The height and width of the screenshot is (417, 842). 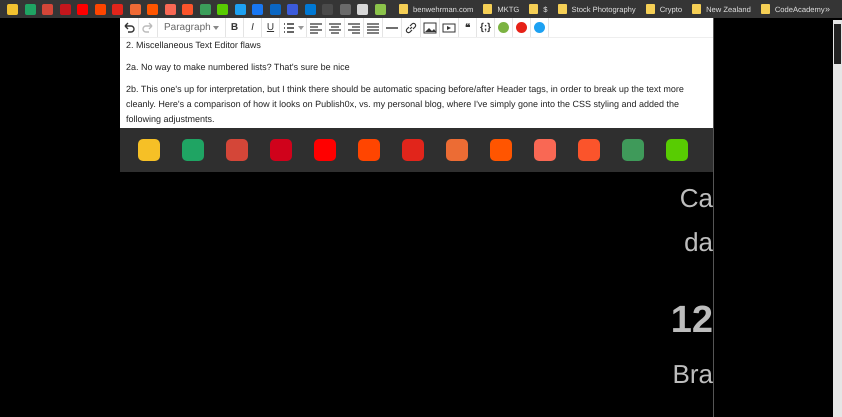 I want to click on quote-button: ❝, so click(x=468, y=27).